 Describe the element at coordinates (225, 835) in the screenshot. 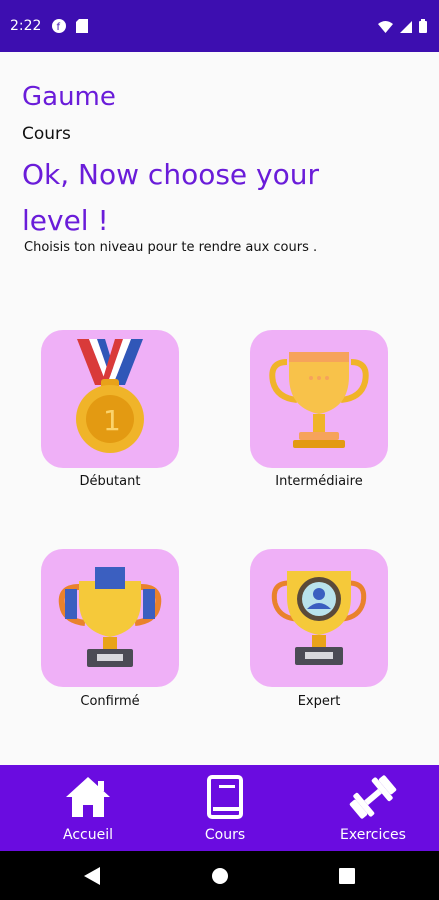

I see `nav-label-cours: Cours` at that location.